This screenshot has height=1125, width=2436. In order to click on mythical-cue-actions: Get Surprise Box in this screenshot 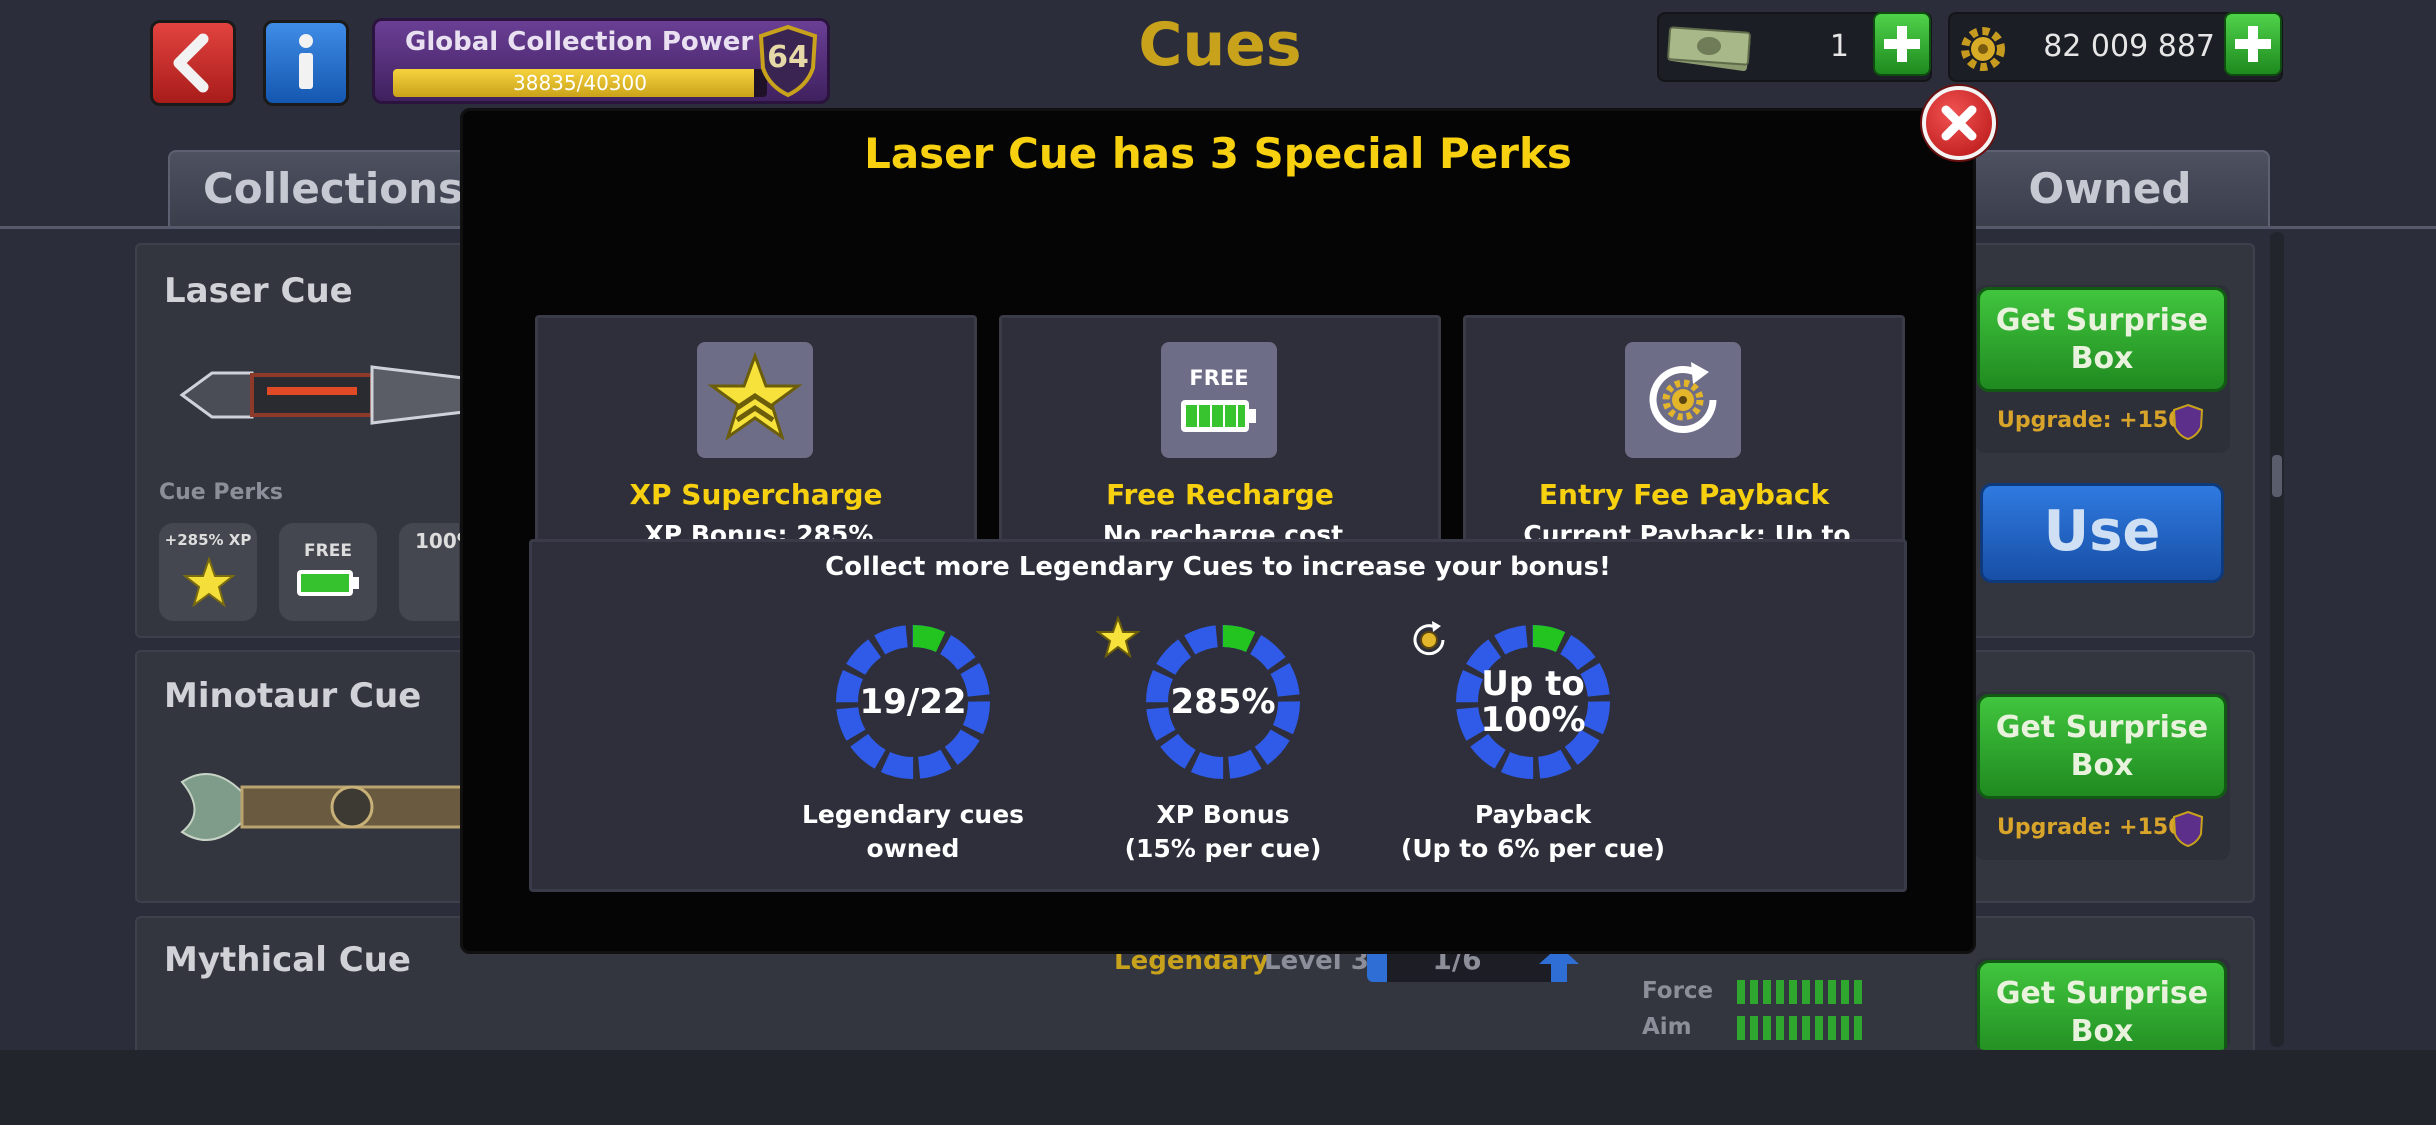, I will do `click(2102, 1004)`.